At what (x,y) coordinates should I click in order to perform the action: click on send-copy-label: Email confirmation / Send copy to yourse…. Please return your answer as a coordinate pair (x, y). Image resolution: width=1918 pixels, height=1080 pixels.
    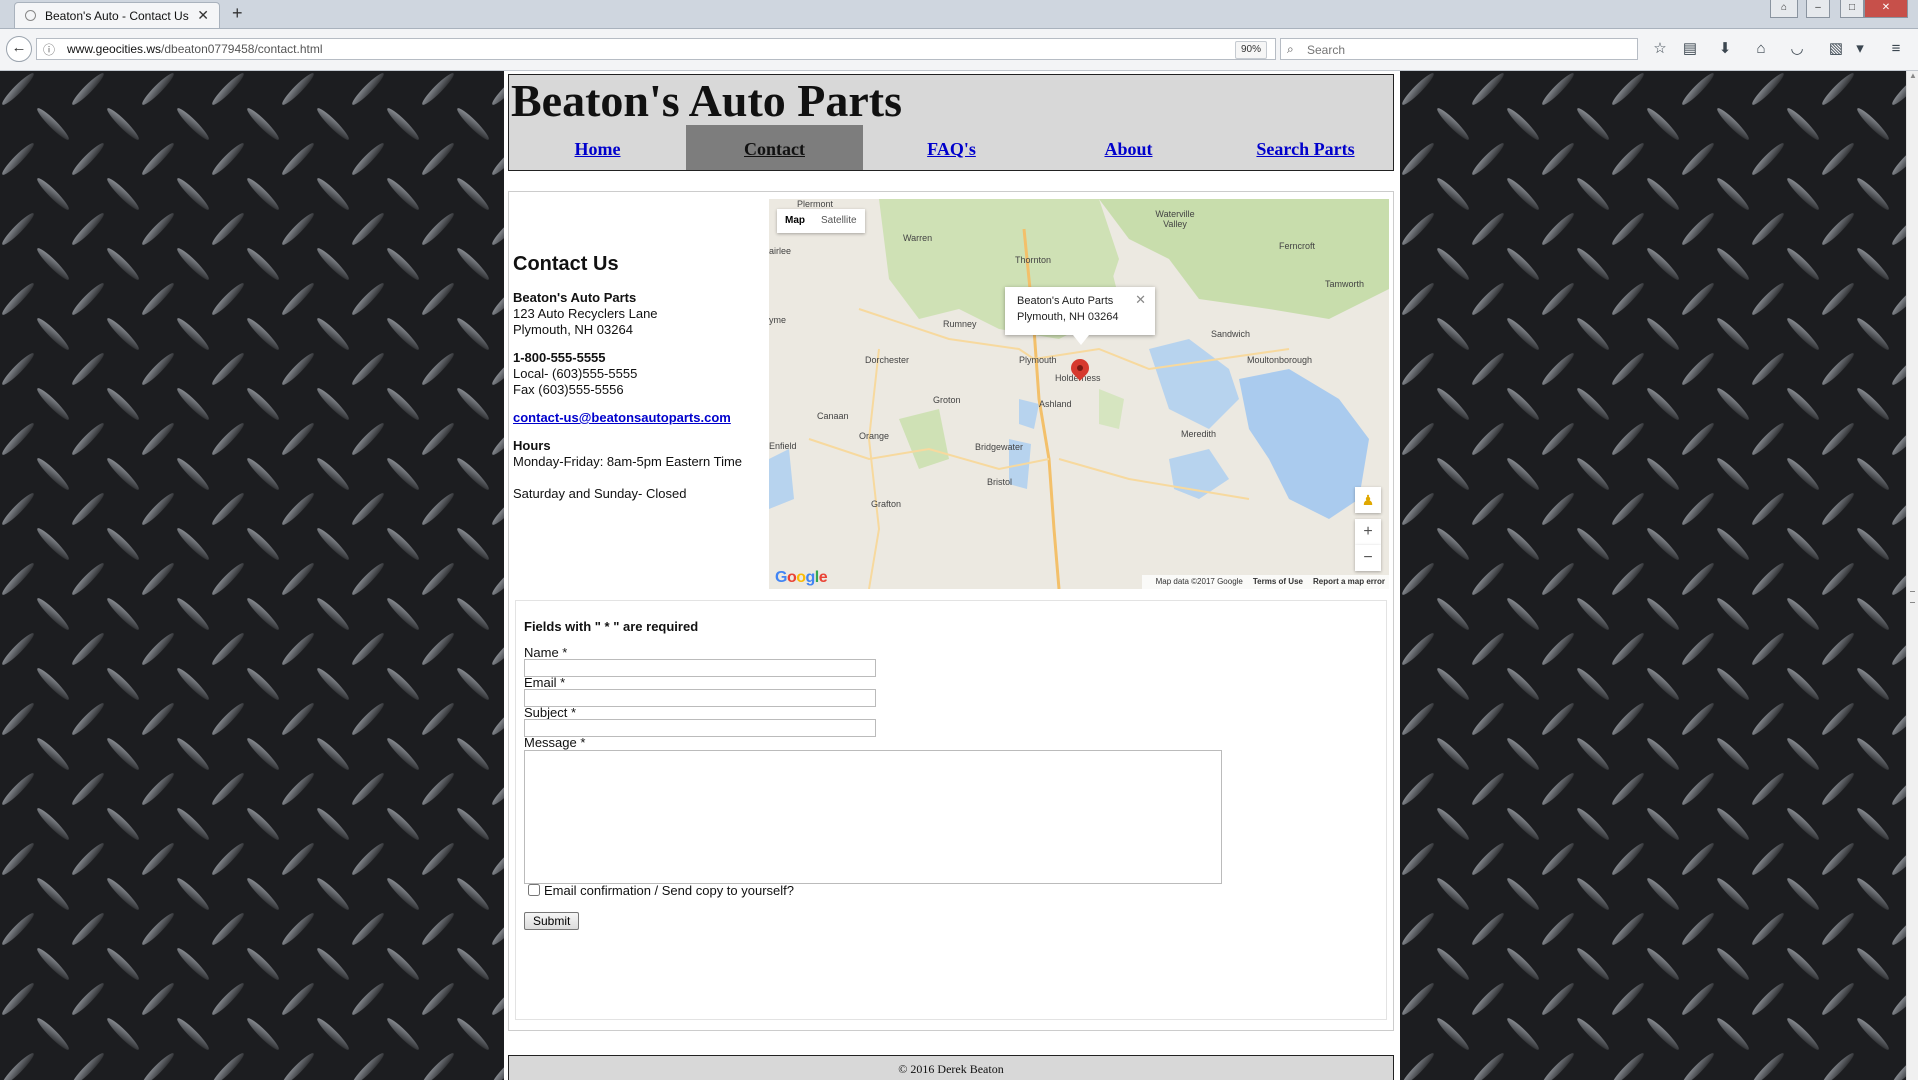
    Looking at the image, I should click on (669, 890).